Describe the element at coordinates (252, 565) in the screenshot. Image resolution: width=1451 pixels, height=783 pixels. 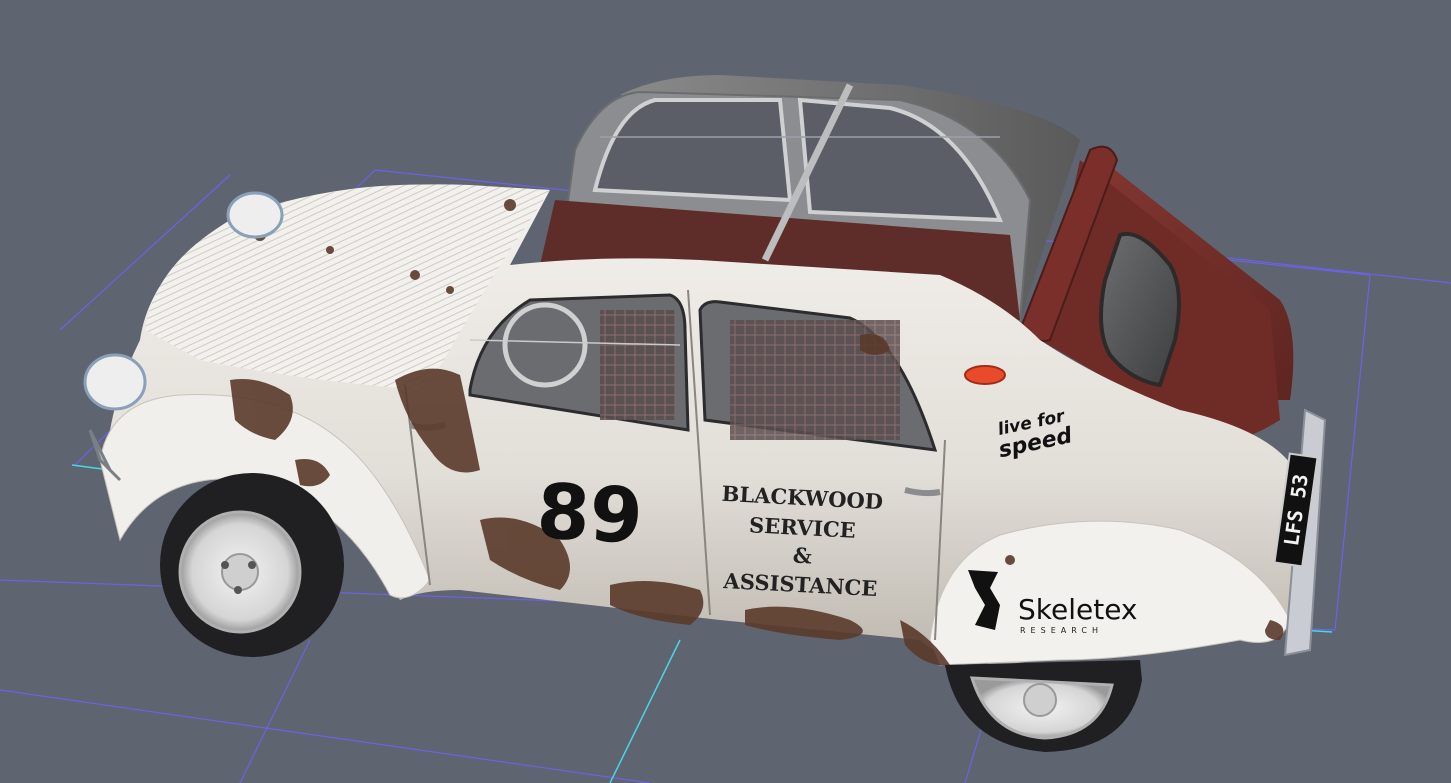
I see `front-wheel` at that location.